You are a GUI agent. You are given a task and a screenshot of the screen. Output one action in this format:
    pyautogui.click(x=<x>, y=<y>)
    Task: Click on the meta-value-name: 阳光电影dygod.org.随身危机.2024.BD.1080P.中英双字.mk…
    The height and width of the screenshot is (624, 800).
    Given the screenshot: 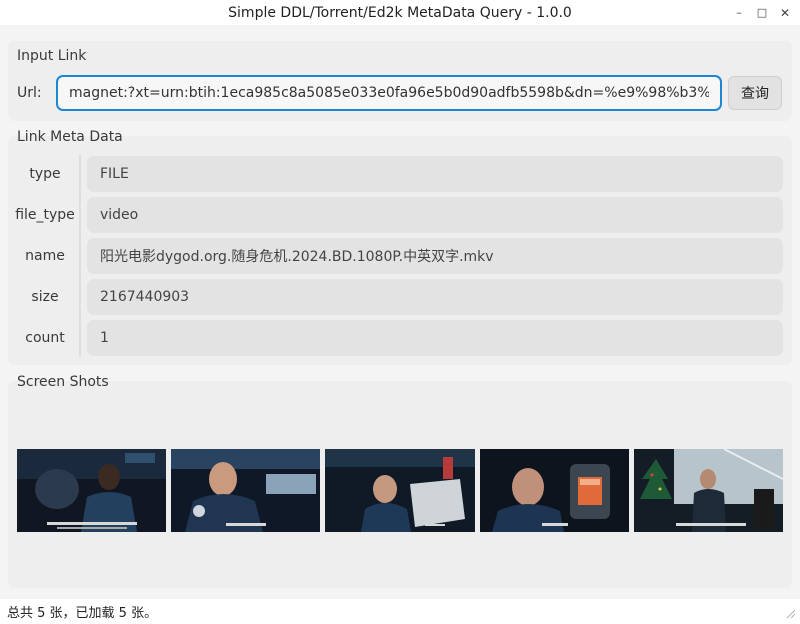 What is the action you would take?
    pyautogui.click(x=435, y=256)
    